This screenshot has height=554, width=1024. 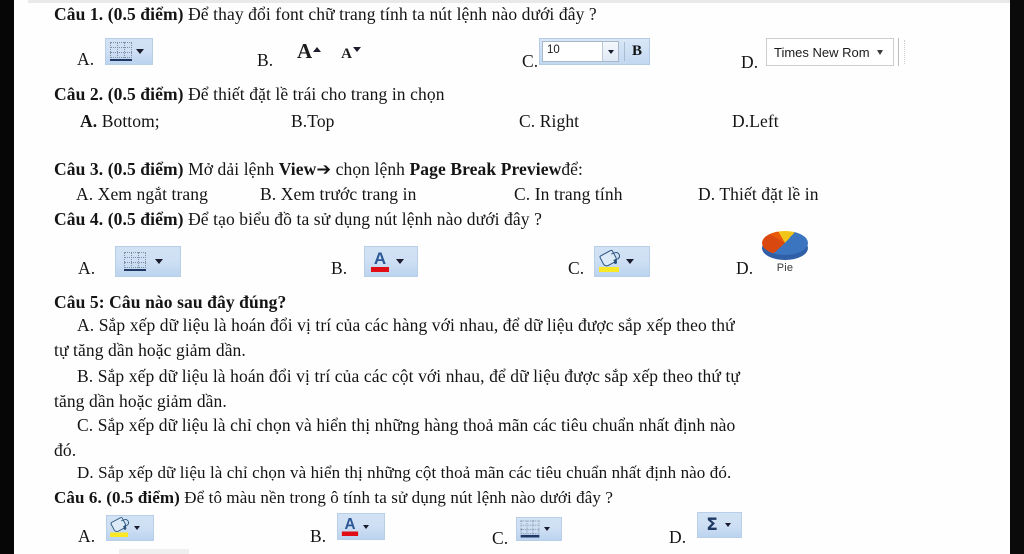 What do you see at coordinates (79, 169) in the screenshot?
I see `cau3-number: Câu 3.` at bounding box center [79, 169].